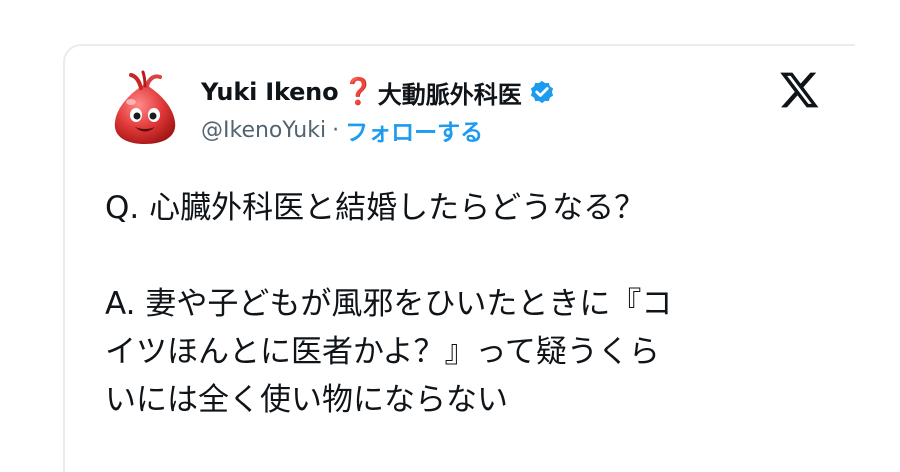  Describe the element at coordinates (414, 130) in the screenshot. I see `follow-button: フォローする` at that location.